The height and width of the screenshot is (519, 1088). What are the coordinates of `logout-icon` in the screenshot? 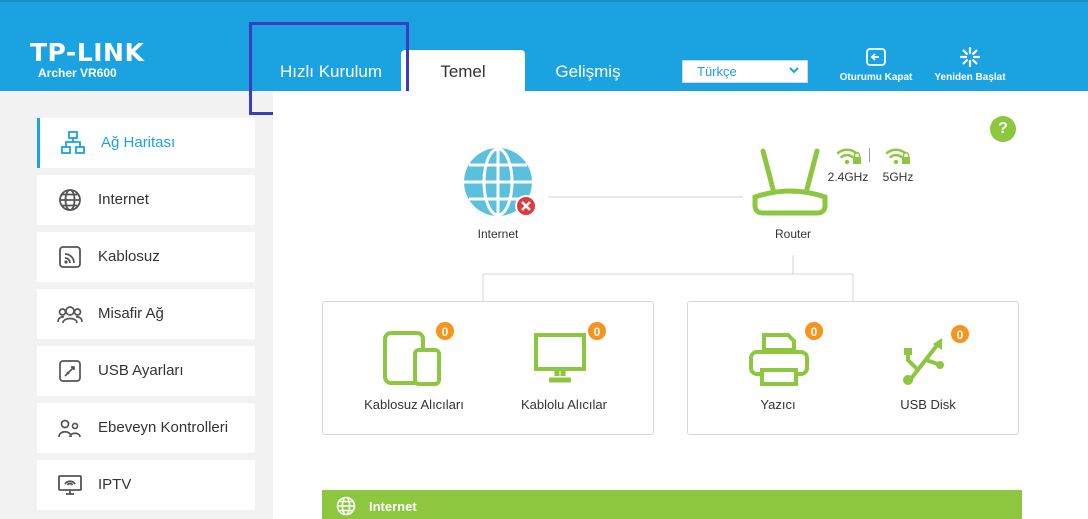 It's located at (876, 57).